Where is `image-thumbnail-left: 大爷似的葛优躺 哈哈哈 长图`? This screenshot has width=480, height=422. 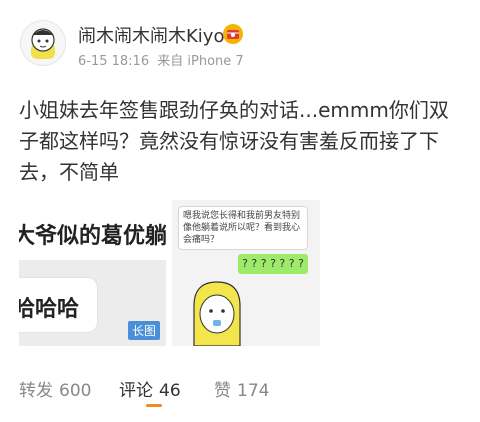 image-thumbnail-left: 大爷似的葛优躺 哈哈哈 长图 is located at coordinates (92, 273).